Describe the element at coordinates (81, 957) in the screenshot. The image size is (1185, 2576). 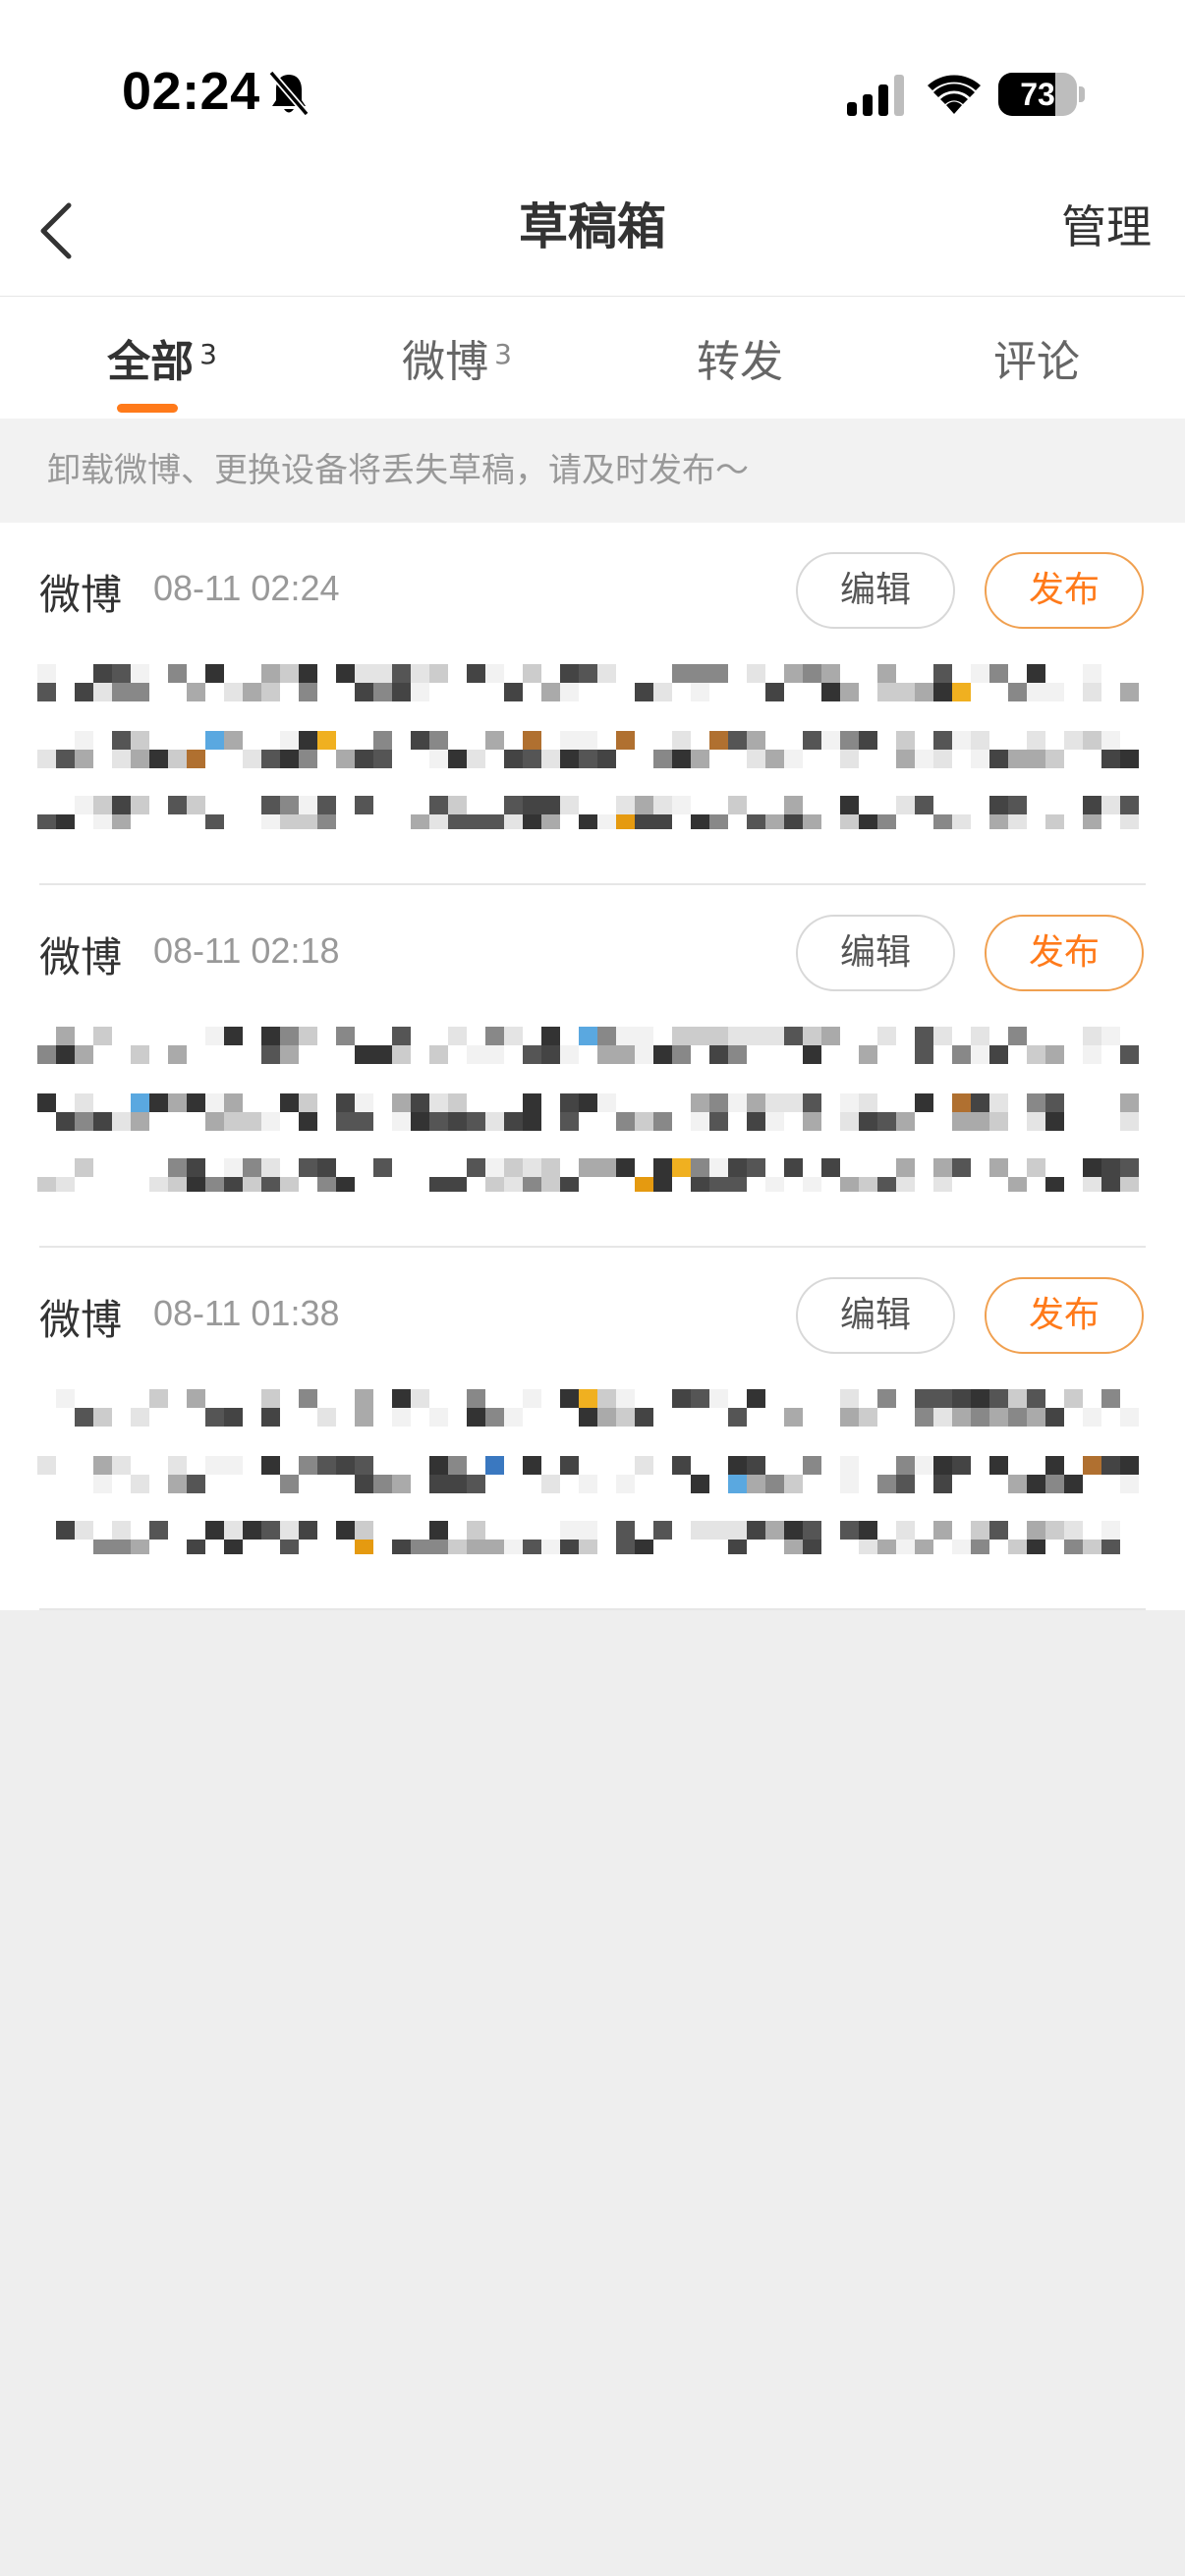
I see `draft-type: 微博` at that location.